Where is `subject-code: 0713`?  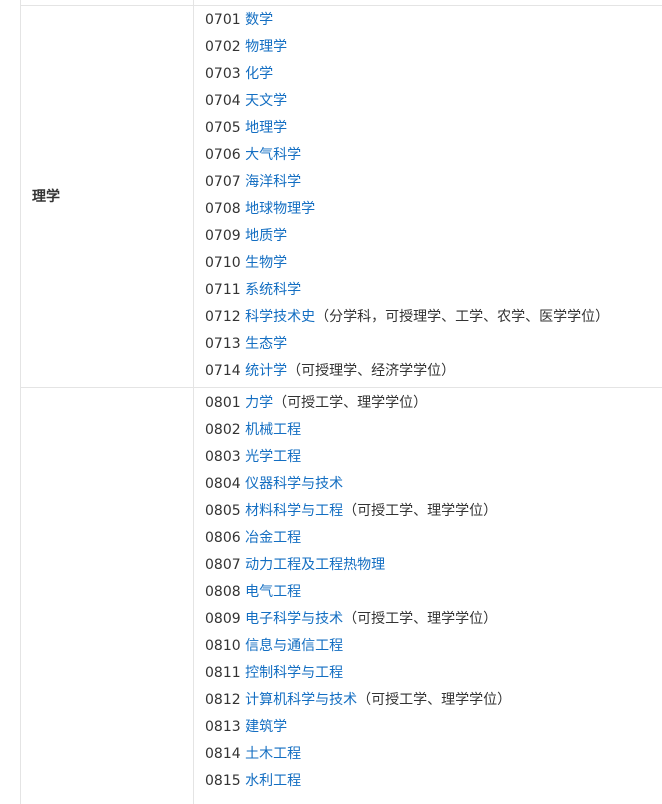 subject-code: 0713 is located at coordinates (223, 344).